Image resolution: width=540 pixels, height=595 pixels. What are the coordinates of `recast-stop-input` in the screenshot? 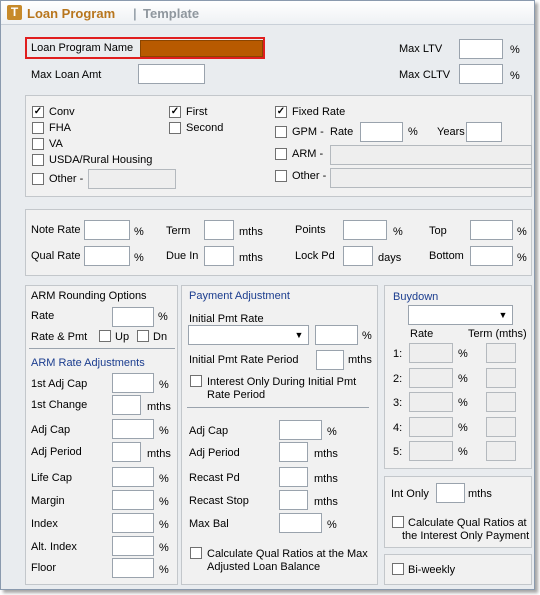 It's located at (293, 500).